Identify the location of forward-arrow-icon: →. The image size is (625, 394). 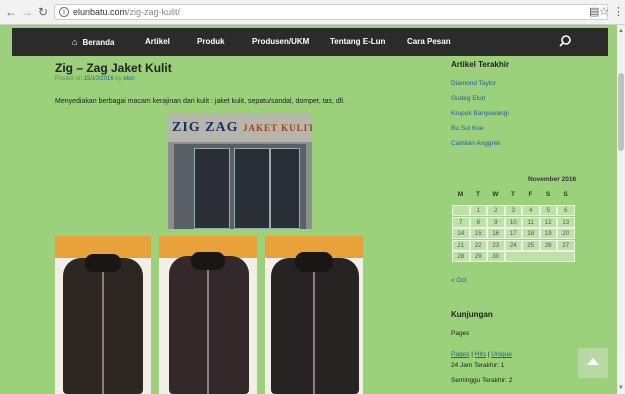
(27, 12).